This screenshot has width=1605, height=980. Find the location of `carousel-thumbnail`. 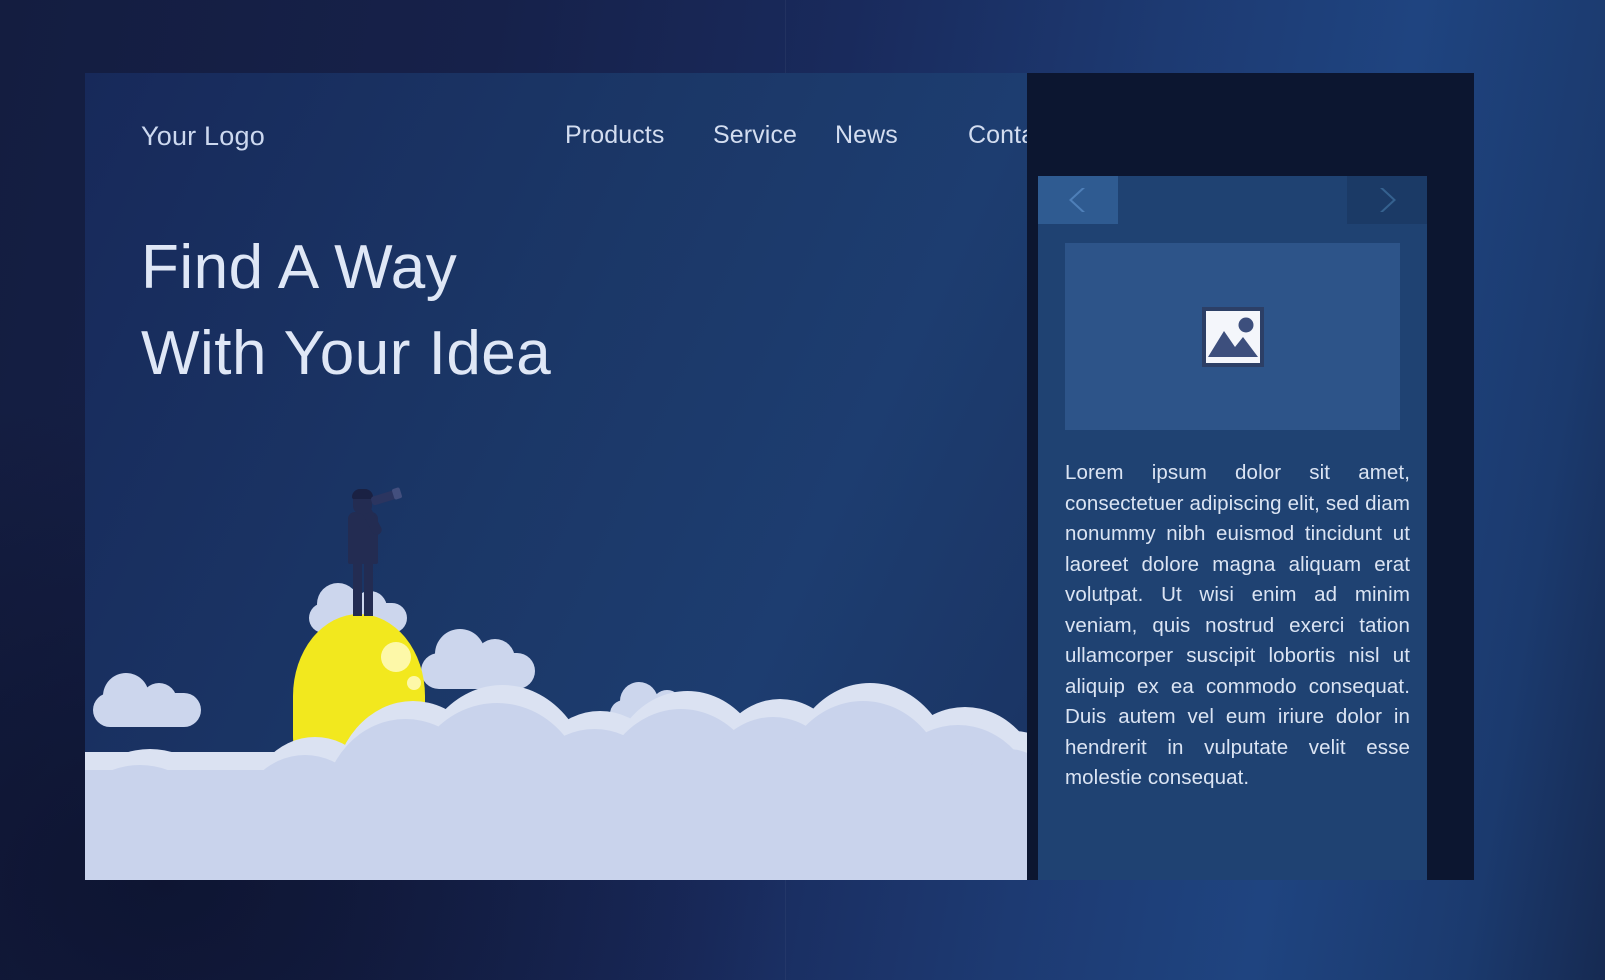

carousel-thumbnail is located at coordinates (1232, 336).